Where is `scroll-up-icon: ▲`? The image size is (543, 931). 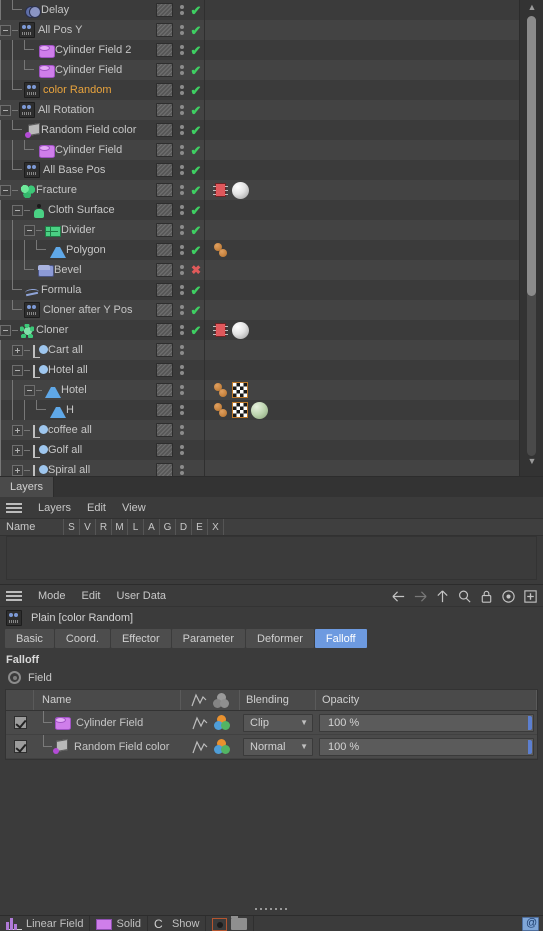 scroll-up-icon: ▲ is located at coordinates (531, 7).